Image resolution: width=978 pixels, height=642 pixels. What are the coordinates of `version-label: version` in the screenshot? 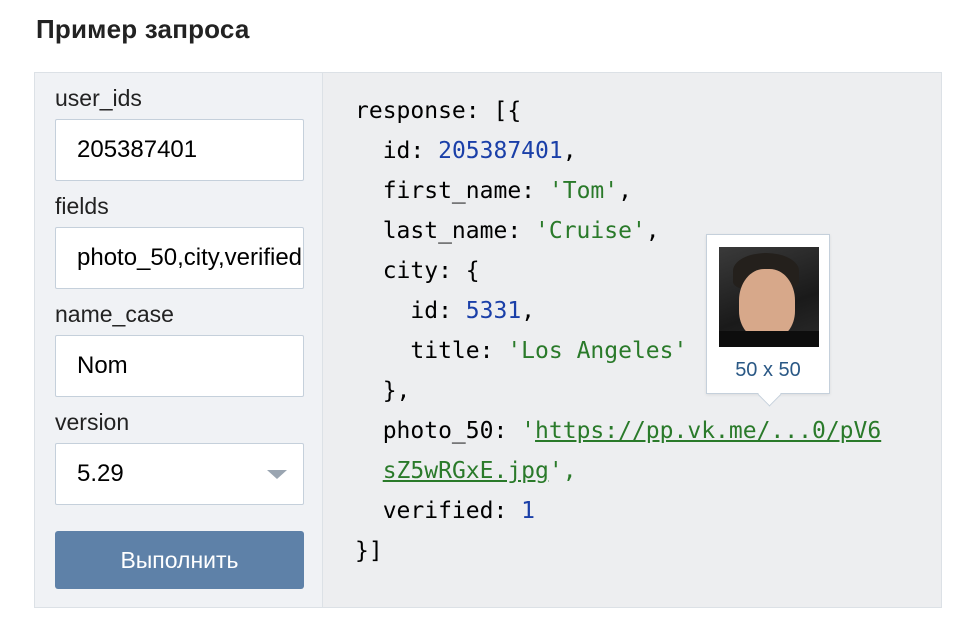 It's located at (92, 422).